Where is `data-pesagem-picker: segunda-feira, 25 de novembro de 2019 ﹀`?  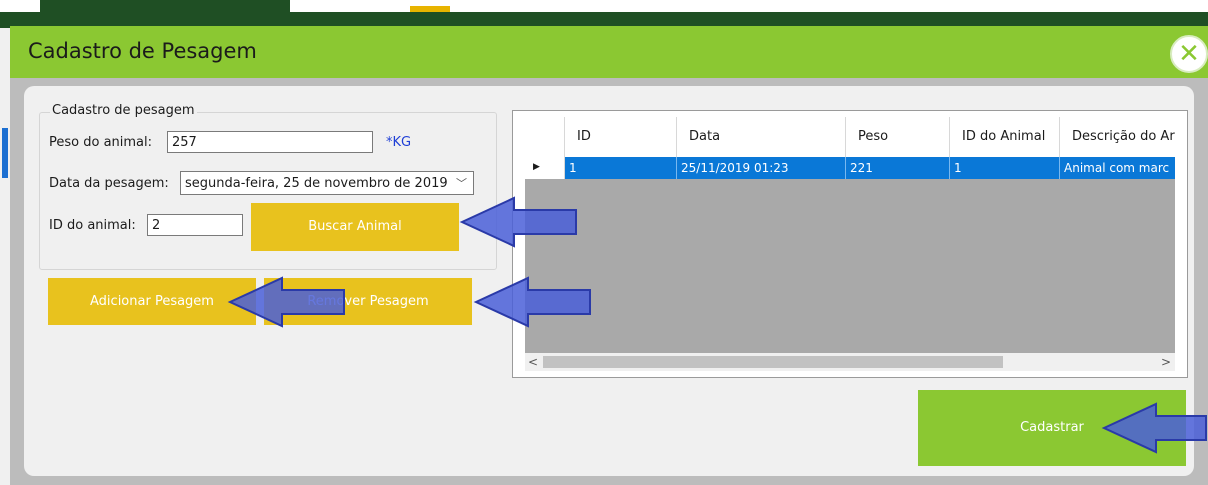 data-pesagem-picker: segunda-feira, 25 de novembro de 2019 ﹀ is located at coordinates (327, 183).